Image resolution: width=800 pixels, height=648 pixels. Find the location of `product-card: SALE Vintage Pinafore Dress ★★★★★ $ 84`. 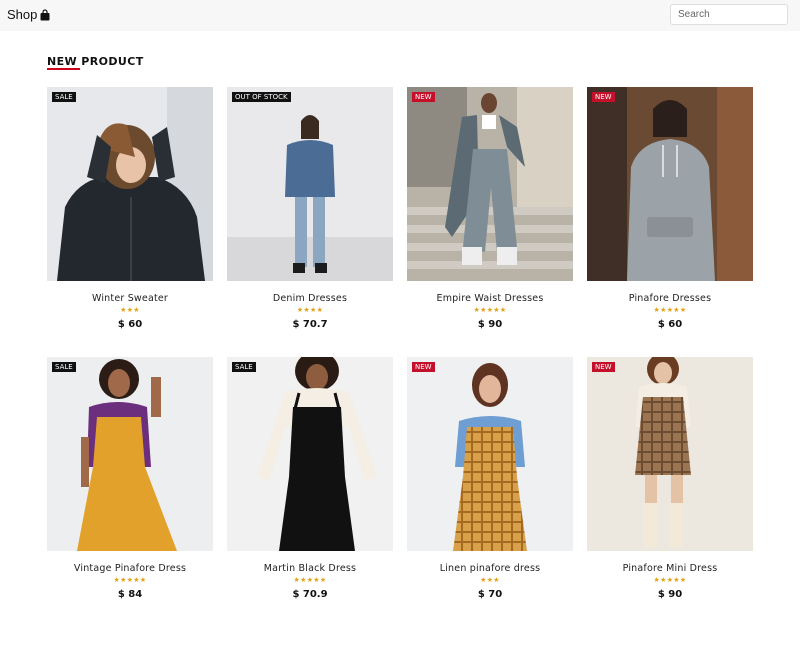

product-card: SALE Vintage Pinafore Dress ★★★★★ $ 84 is located at coordinates (130, 478).